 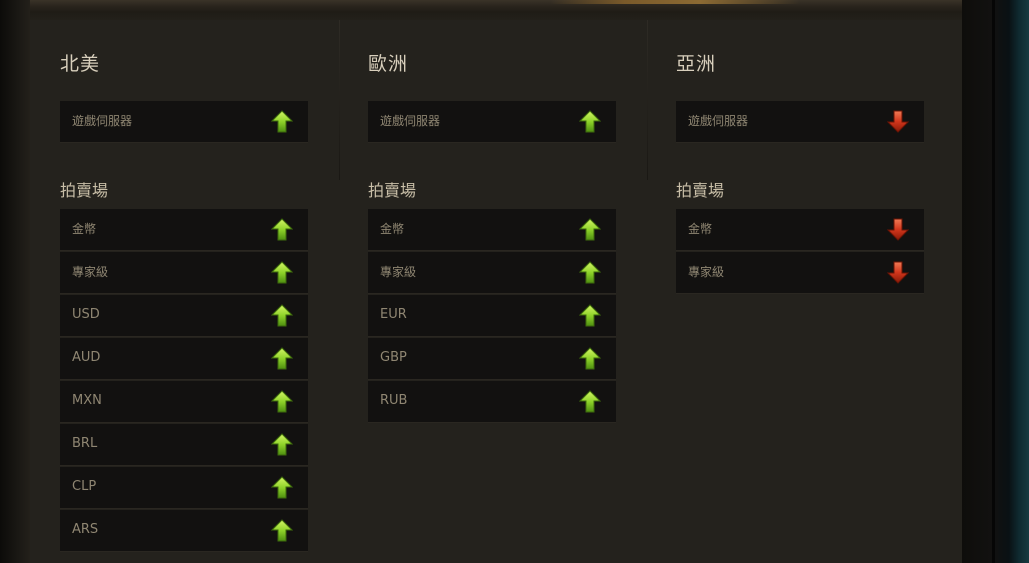 What do you see at coordinates (496, 10) in the screenshot?
I see `top-frame-border` at bounding box center [496, 10].